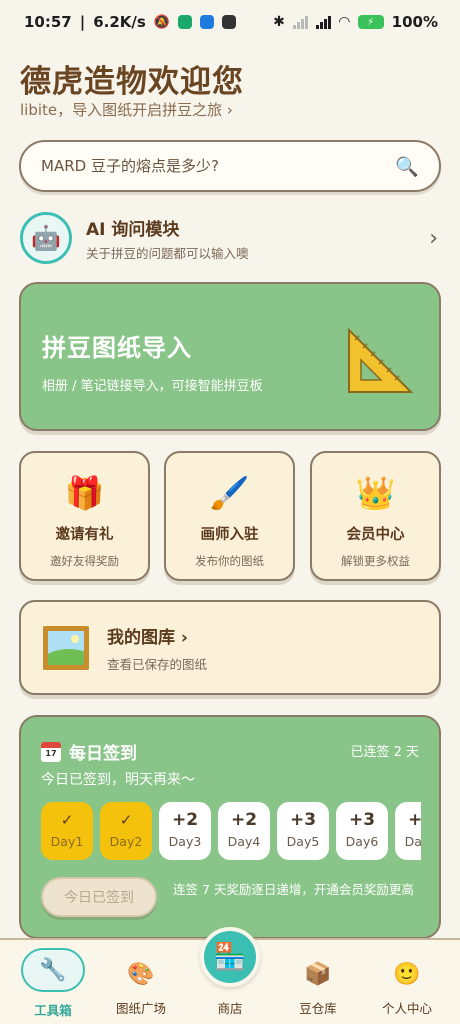  I want to click on store-icon: 🏪, so click(230, 957).